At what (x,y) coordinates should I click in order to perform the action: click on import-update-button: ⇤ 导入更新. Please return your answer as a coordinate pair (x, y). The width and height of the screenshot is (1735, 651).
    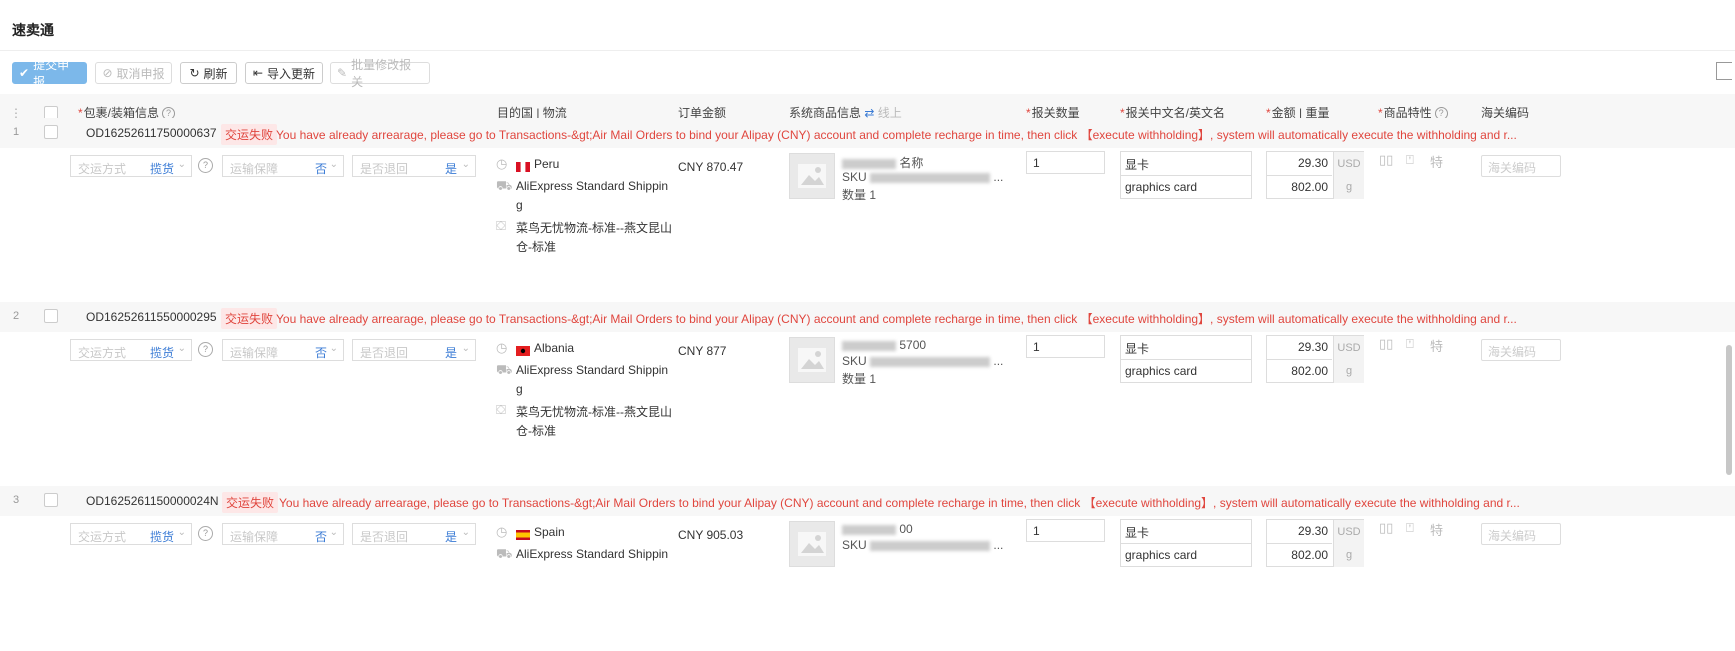
    Looking at the image, I should click on (284, 73).